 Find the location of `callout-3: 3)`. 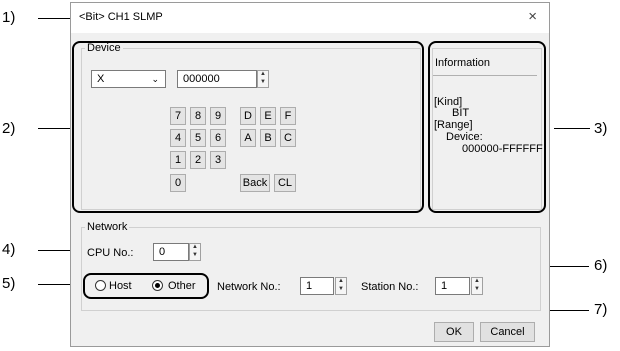

callout-3: 3) is located at coordinates (601, 128).